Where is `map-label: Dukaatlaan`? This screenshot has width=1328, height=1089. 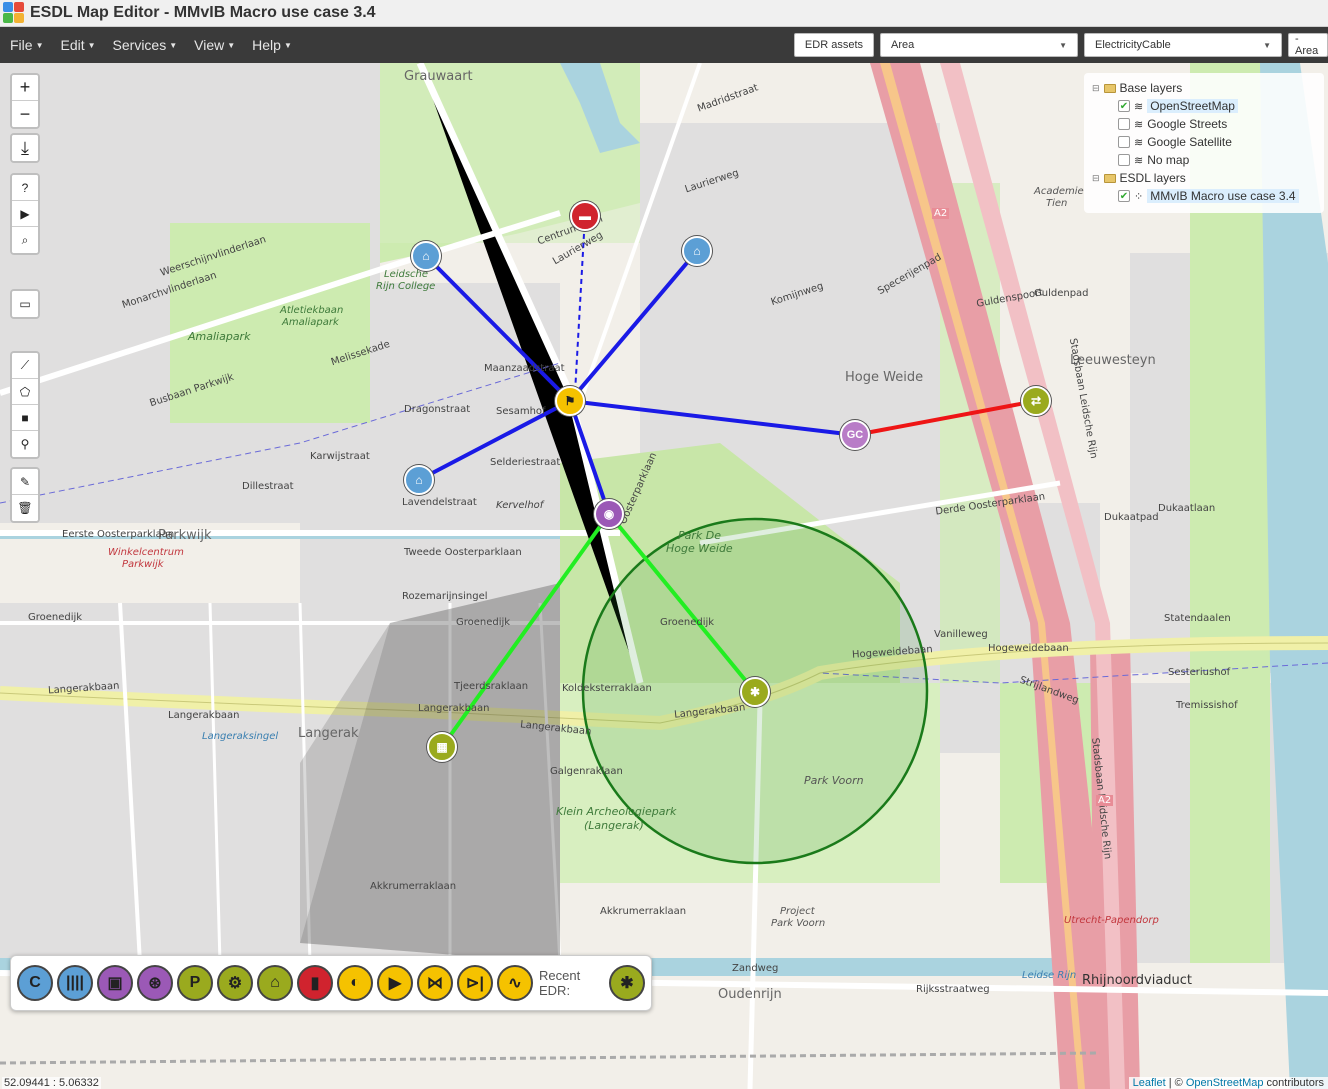 map-label: Dukaatlaan is located at coordinates (1187, 508).